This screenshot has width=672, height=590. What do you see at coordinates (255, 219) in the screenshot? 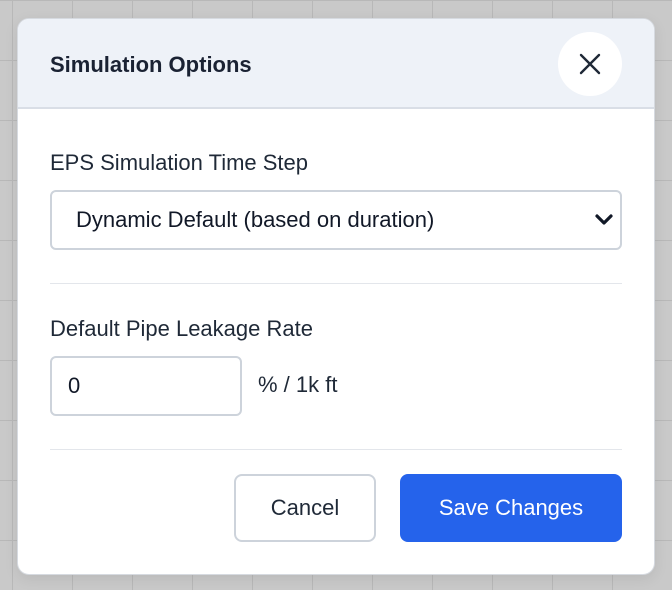
I see `time-step-selected-value: Dynamic Default (based on duration)` at bounding box center [255, 219].